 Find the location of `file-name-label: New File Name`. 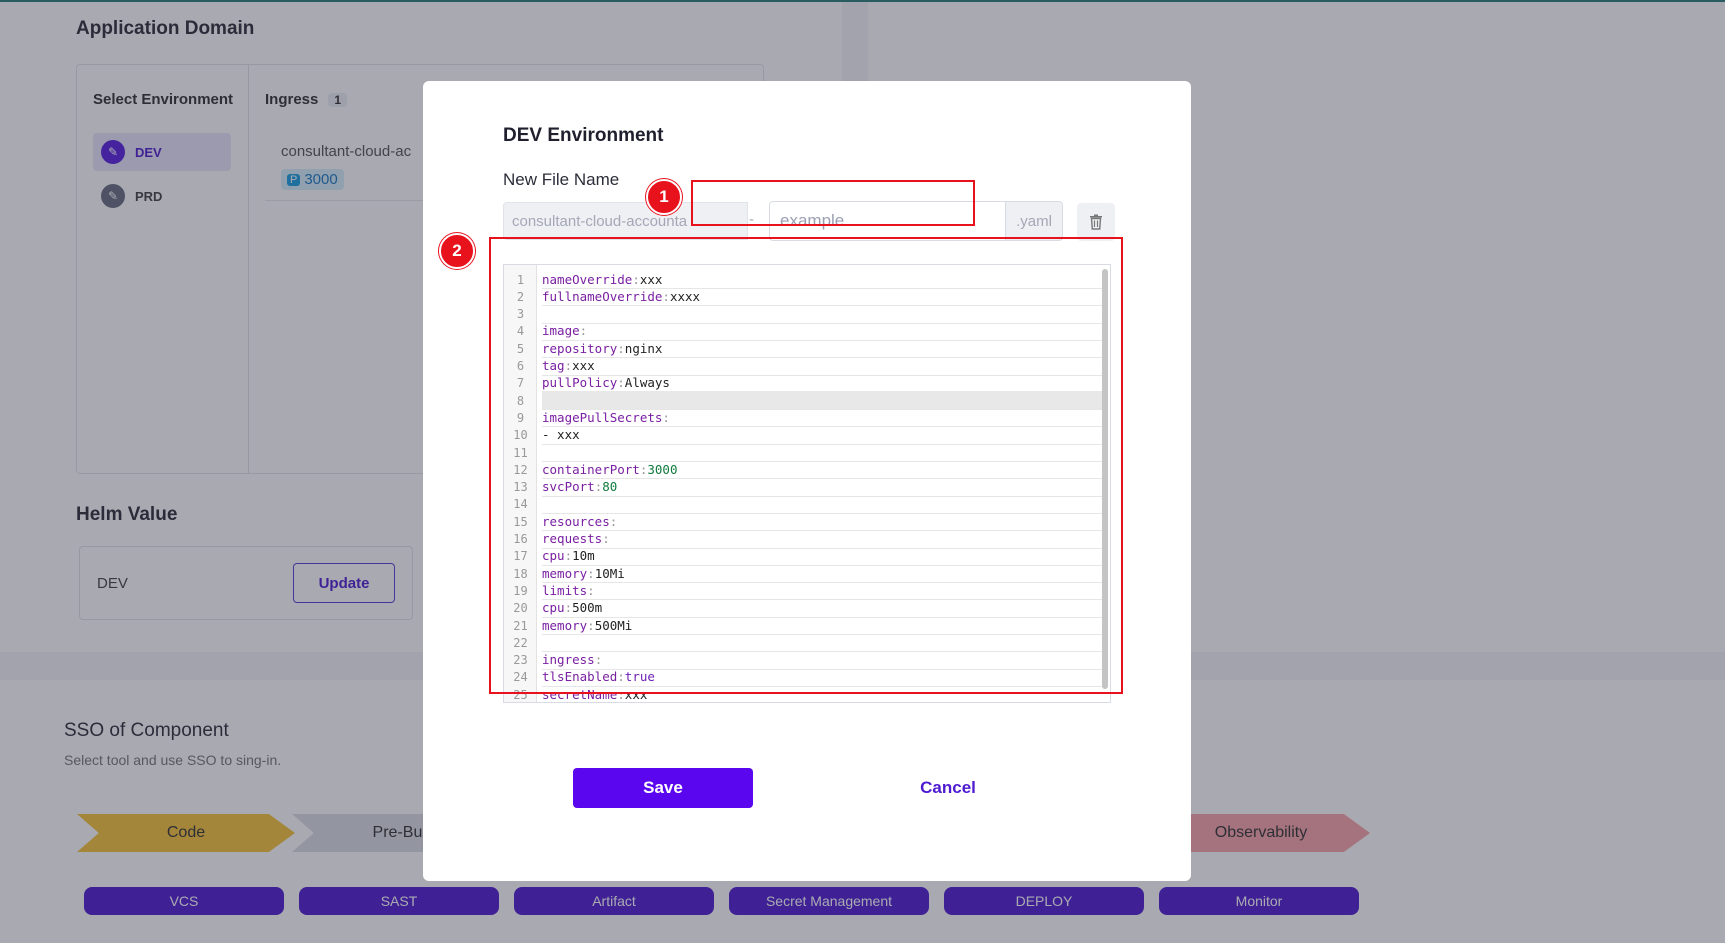

file-name-label: New File Name is located at coordinates (561, 179).